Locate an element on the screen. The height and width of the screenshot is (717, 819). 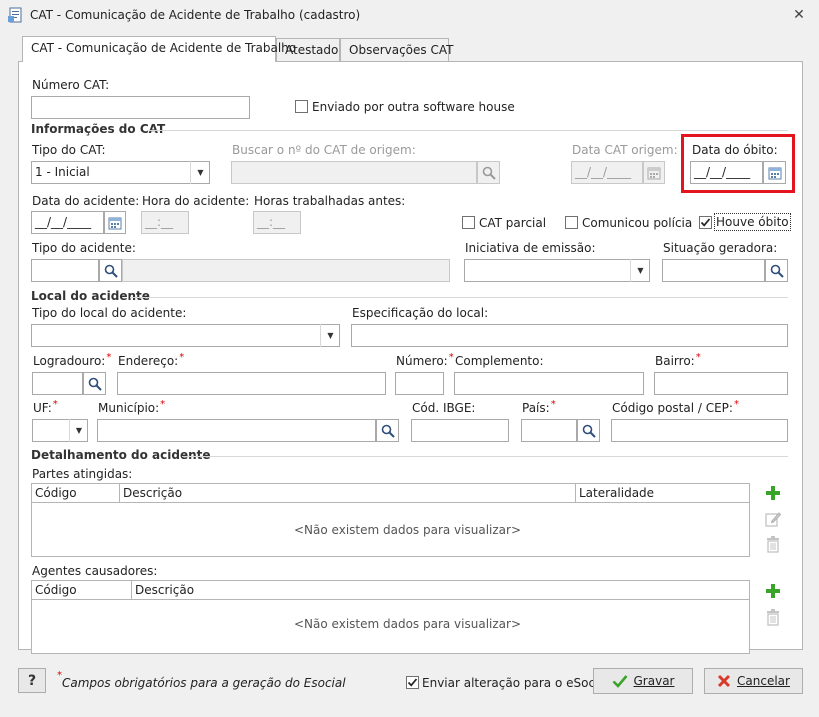
agentes-header: Código Descrição is located at coordinates (390, 590).